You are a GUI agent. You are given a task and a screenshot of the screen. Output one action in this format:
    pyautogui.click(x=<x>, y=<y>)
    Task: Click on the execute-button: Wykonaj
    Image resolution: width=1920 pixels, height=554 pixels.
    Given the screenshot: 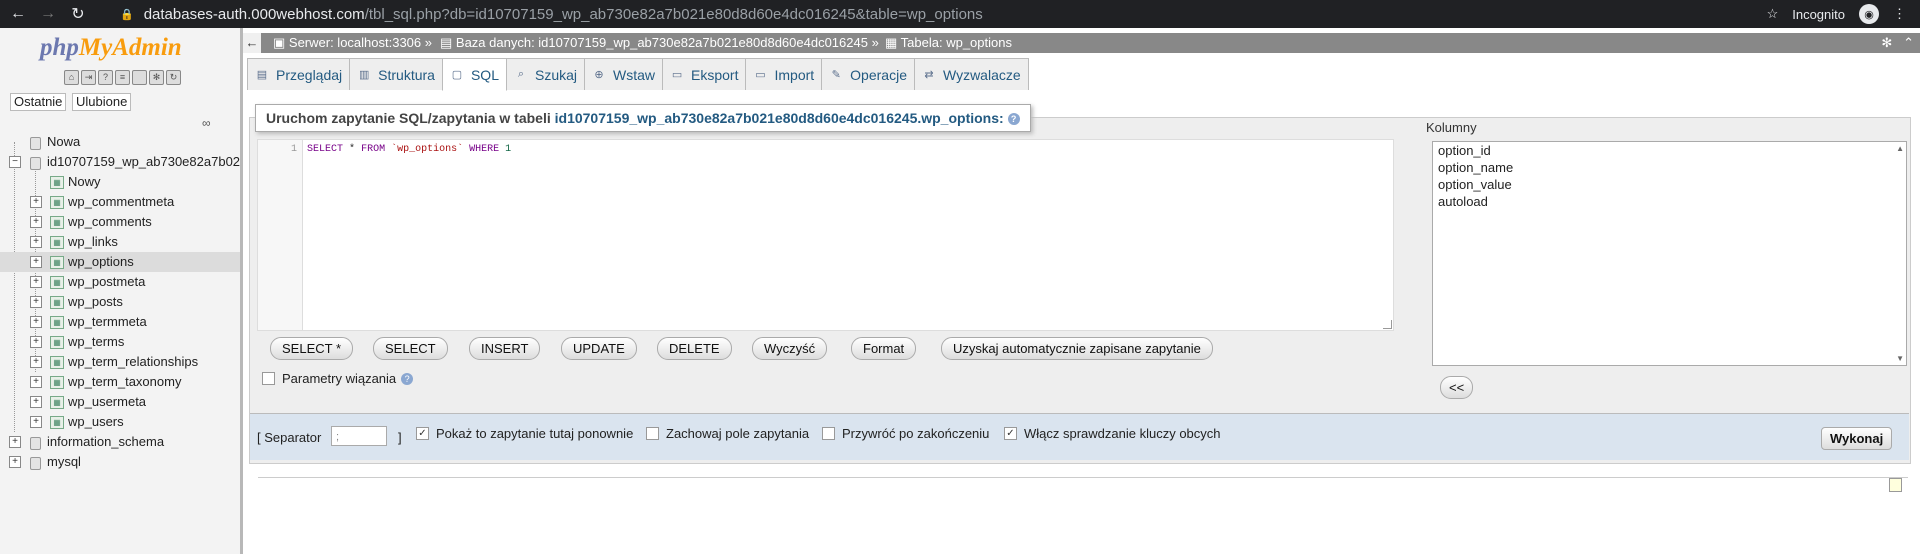 What is the action you would take?
    pyautogui.click(x=1857, y=438)
    